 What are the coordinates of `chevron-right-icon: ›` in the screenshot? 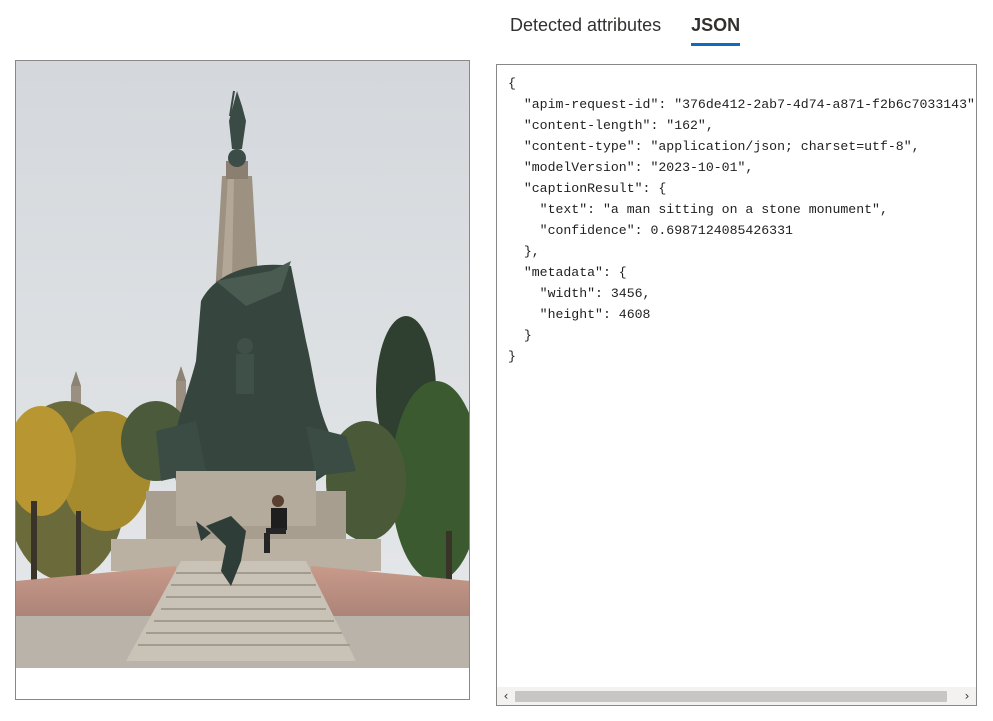 It's located at (967, 696).